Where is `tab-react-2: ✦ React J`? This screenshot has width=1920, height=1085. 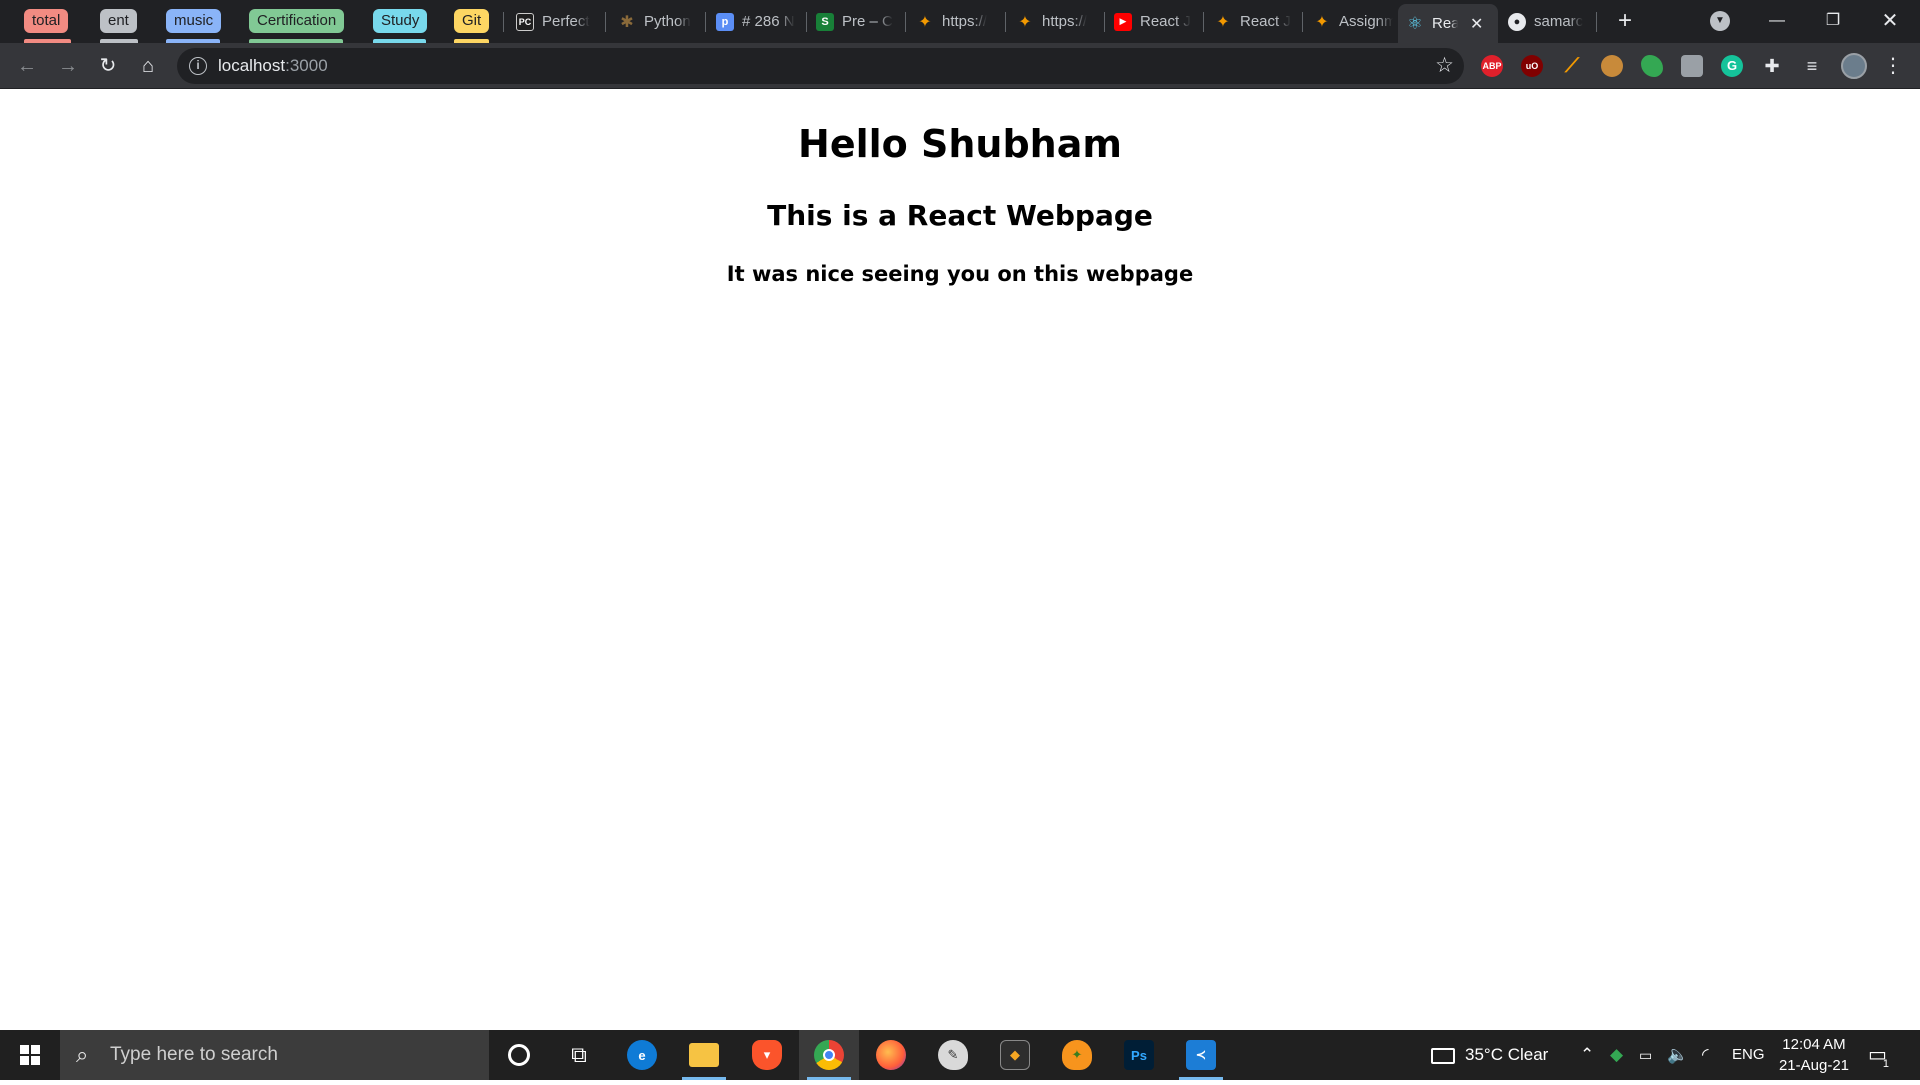 tab-react-2: ✦ React J is located at coordinates (1254, 21).